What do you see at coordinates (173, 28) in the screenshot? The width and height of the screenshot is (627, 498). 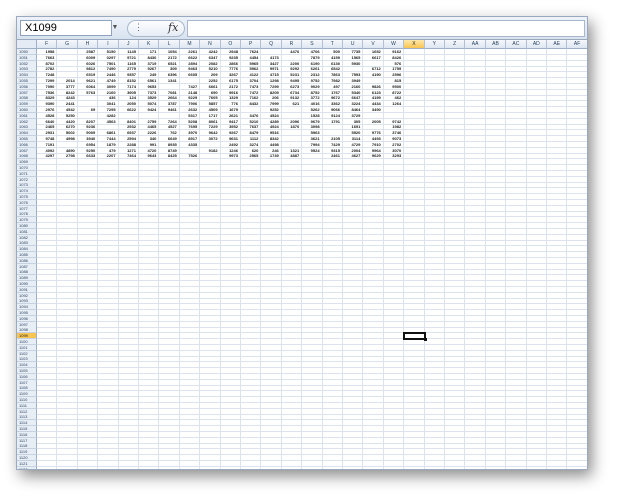 I see `insert-function-button: fx` at bounding box center [173, 28].